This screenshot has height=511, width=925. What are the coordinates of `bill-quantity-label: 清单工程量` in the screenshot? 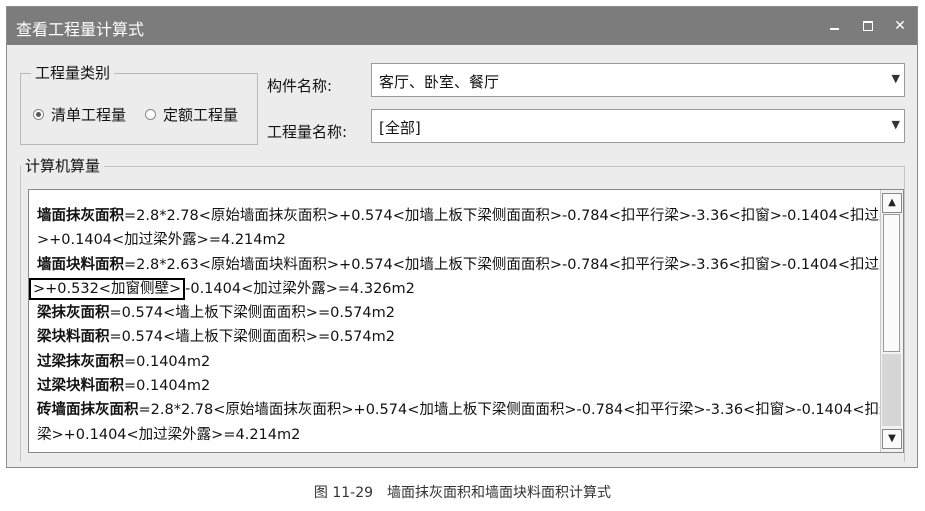 It's located at (89, 115).